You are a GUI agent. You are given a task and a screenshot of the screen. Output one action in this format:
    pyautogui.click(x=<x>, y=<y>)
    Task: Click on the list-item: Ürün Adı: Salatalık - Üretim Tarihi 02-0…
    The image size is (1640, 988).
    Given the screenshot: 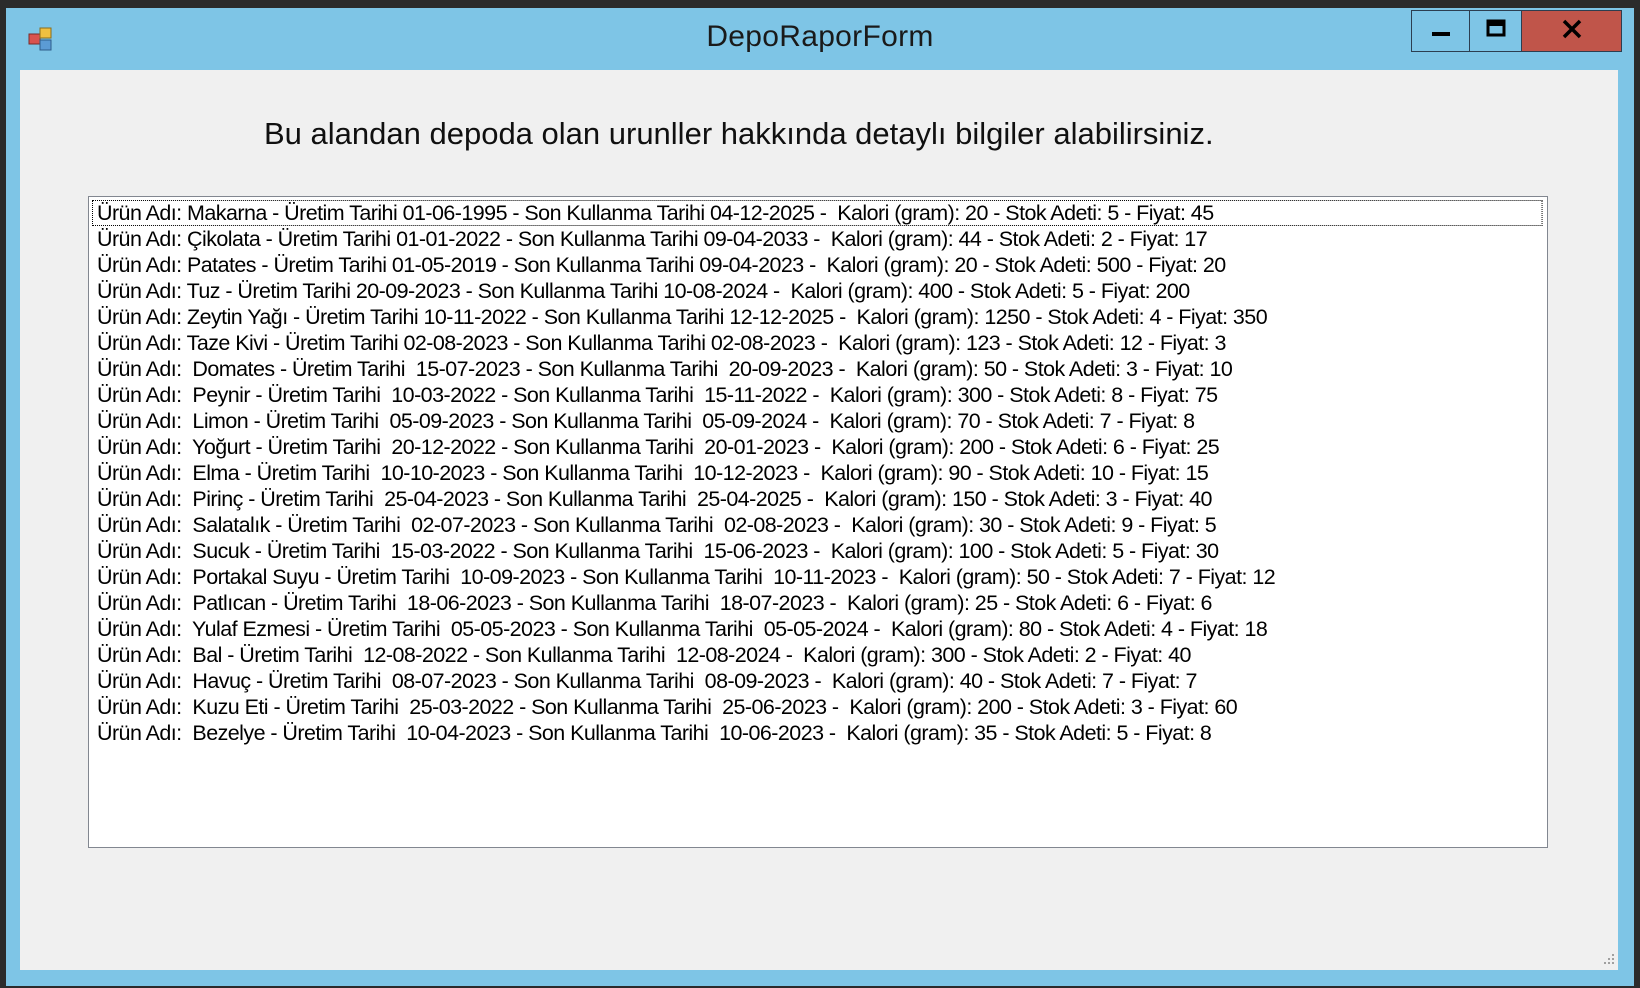 What is the action you would take?
    pyautogui.click(x=817, y=525)
    